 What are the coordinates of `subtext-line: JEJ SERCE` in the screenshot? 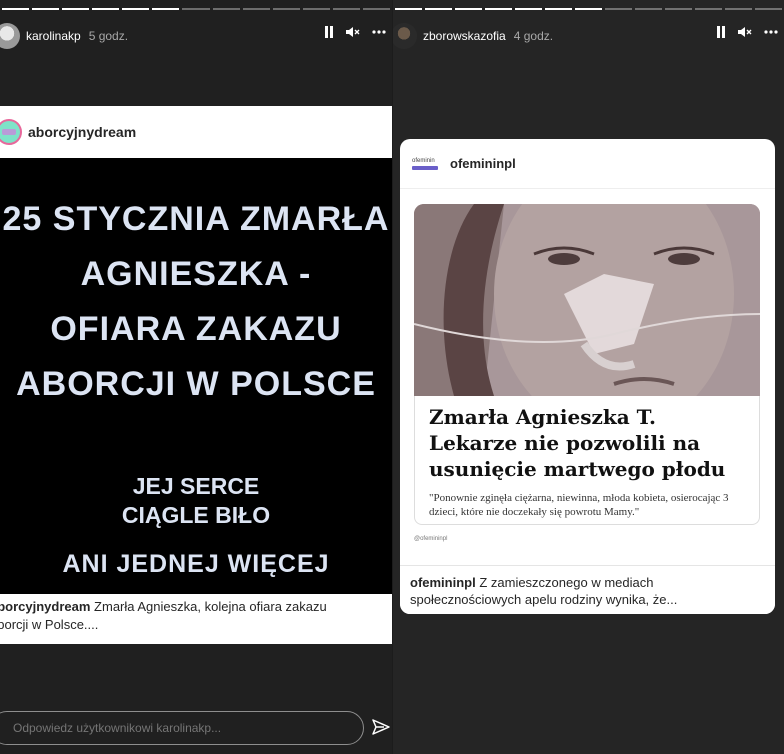 It's located at (196, 486).